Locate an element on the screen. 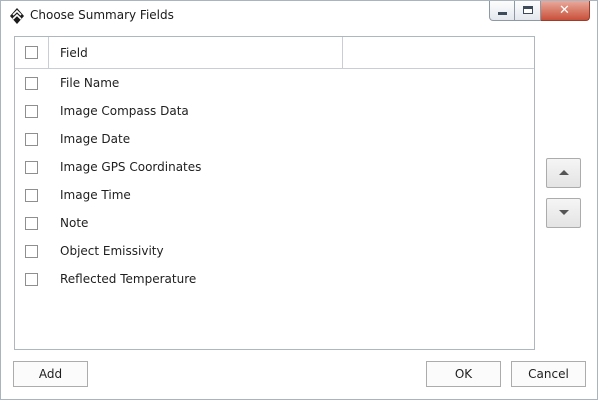  list-item: Image Compass Data is located at coordinates (274, 112).